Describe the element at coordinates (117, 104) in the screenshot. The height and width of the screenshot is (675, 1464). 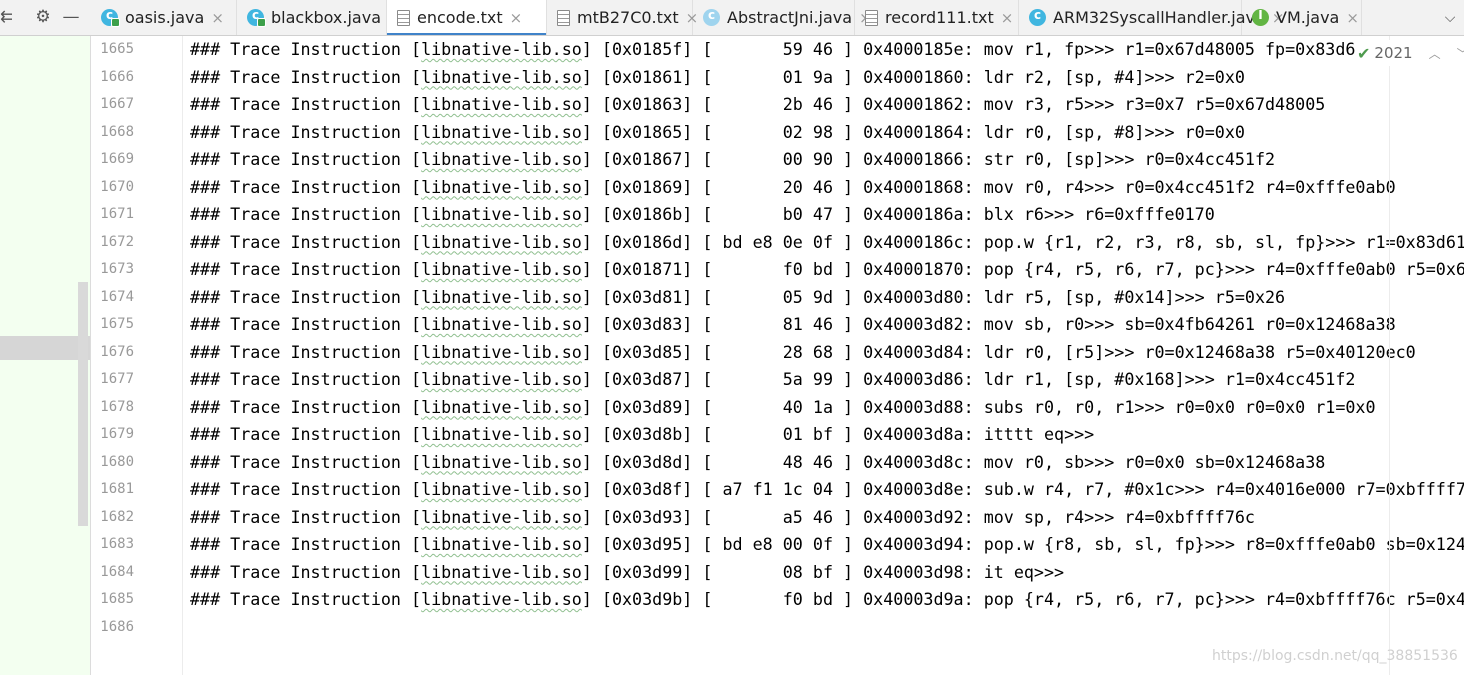
I see `line-number: 1667` at that location.